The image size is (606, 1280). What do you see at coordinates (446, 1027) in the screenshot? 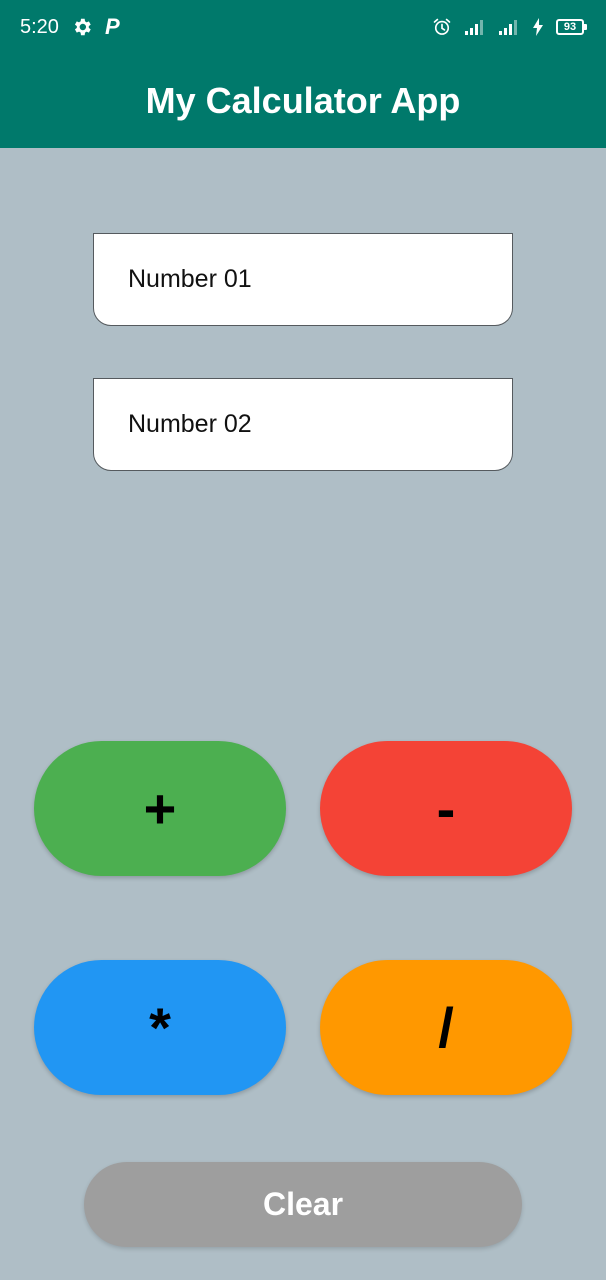
I see `divide-button: /` at bounding box center [446, 1027].